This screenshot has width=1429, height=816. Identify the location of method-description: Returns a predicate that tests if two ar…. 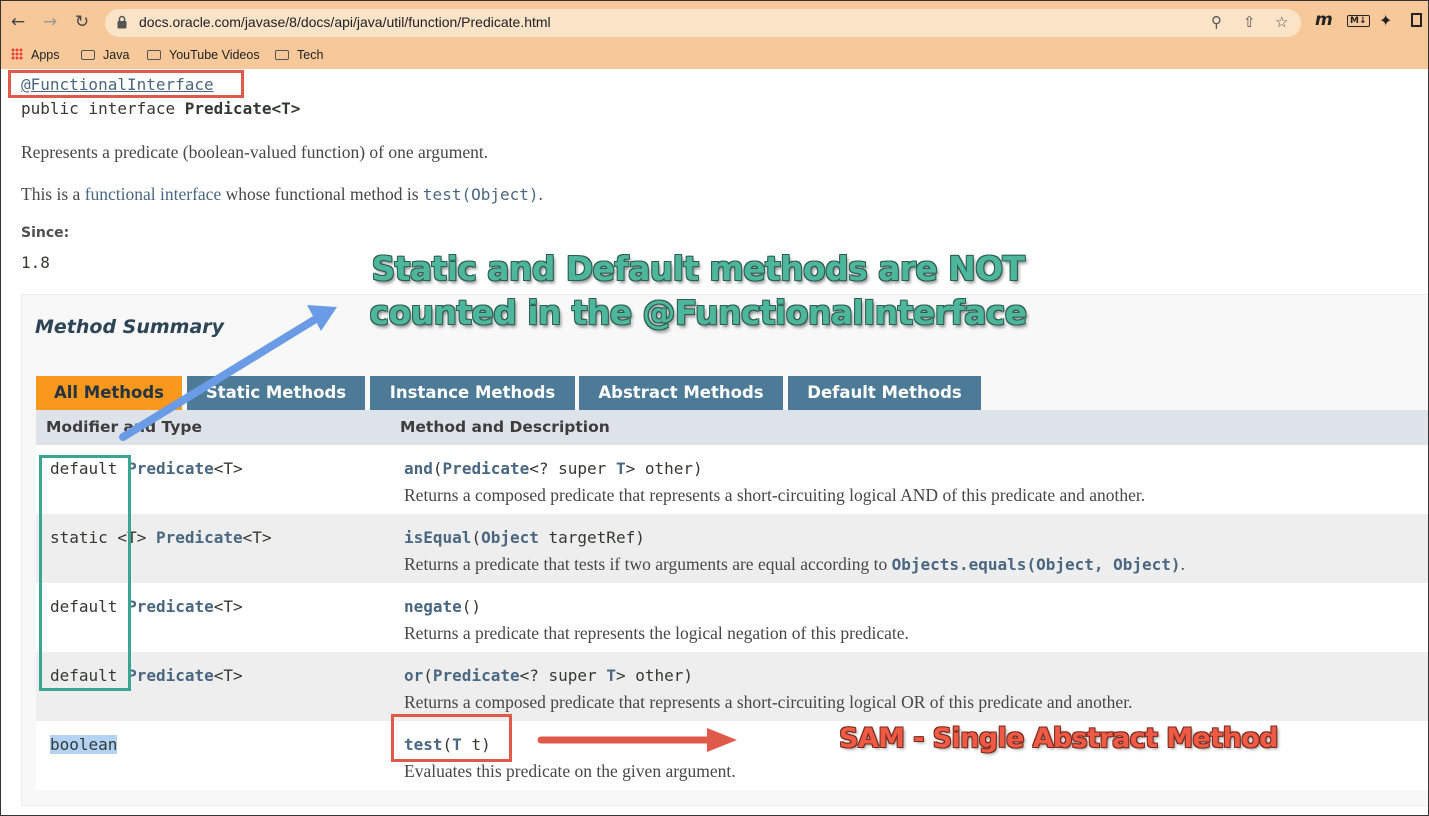
(794, 564).